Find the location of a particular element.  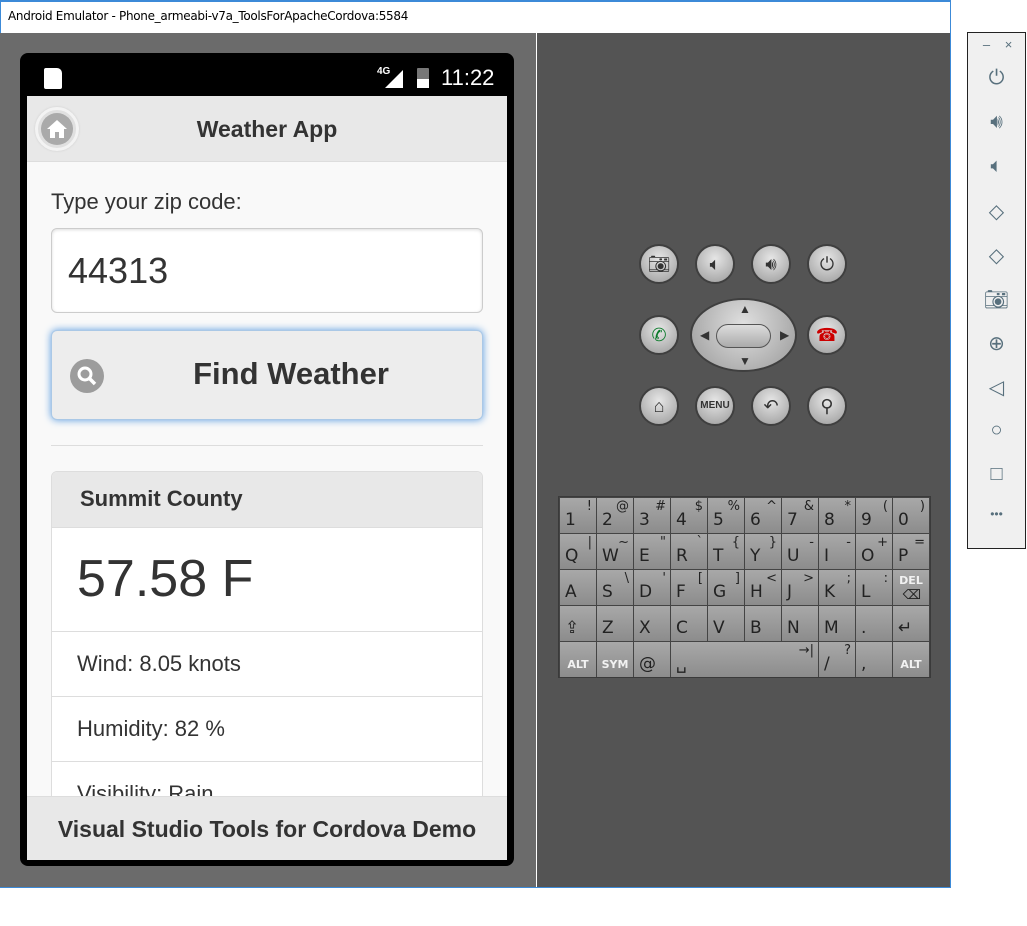

key-label: ␣ is located at coordinates (681, 664).